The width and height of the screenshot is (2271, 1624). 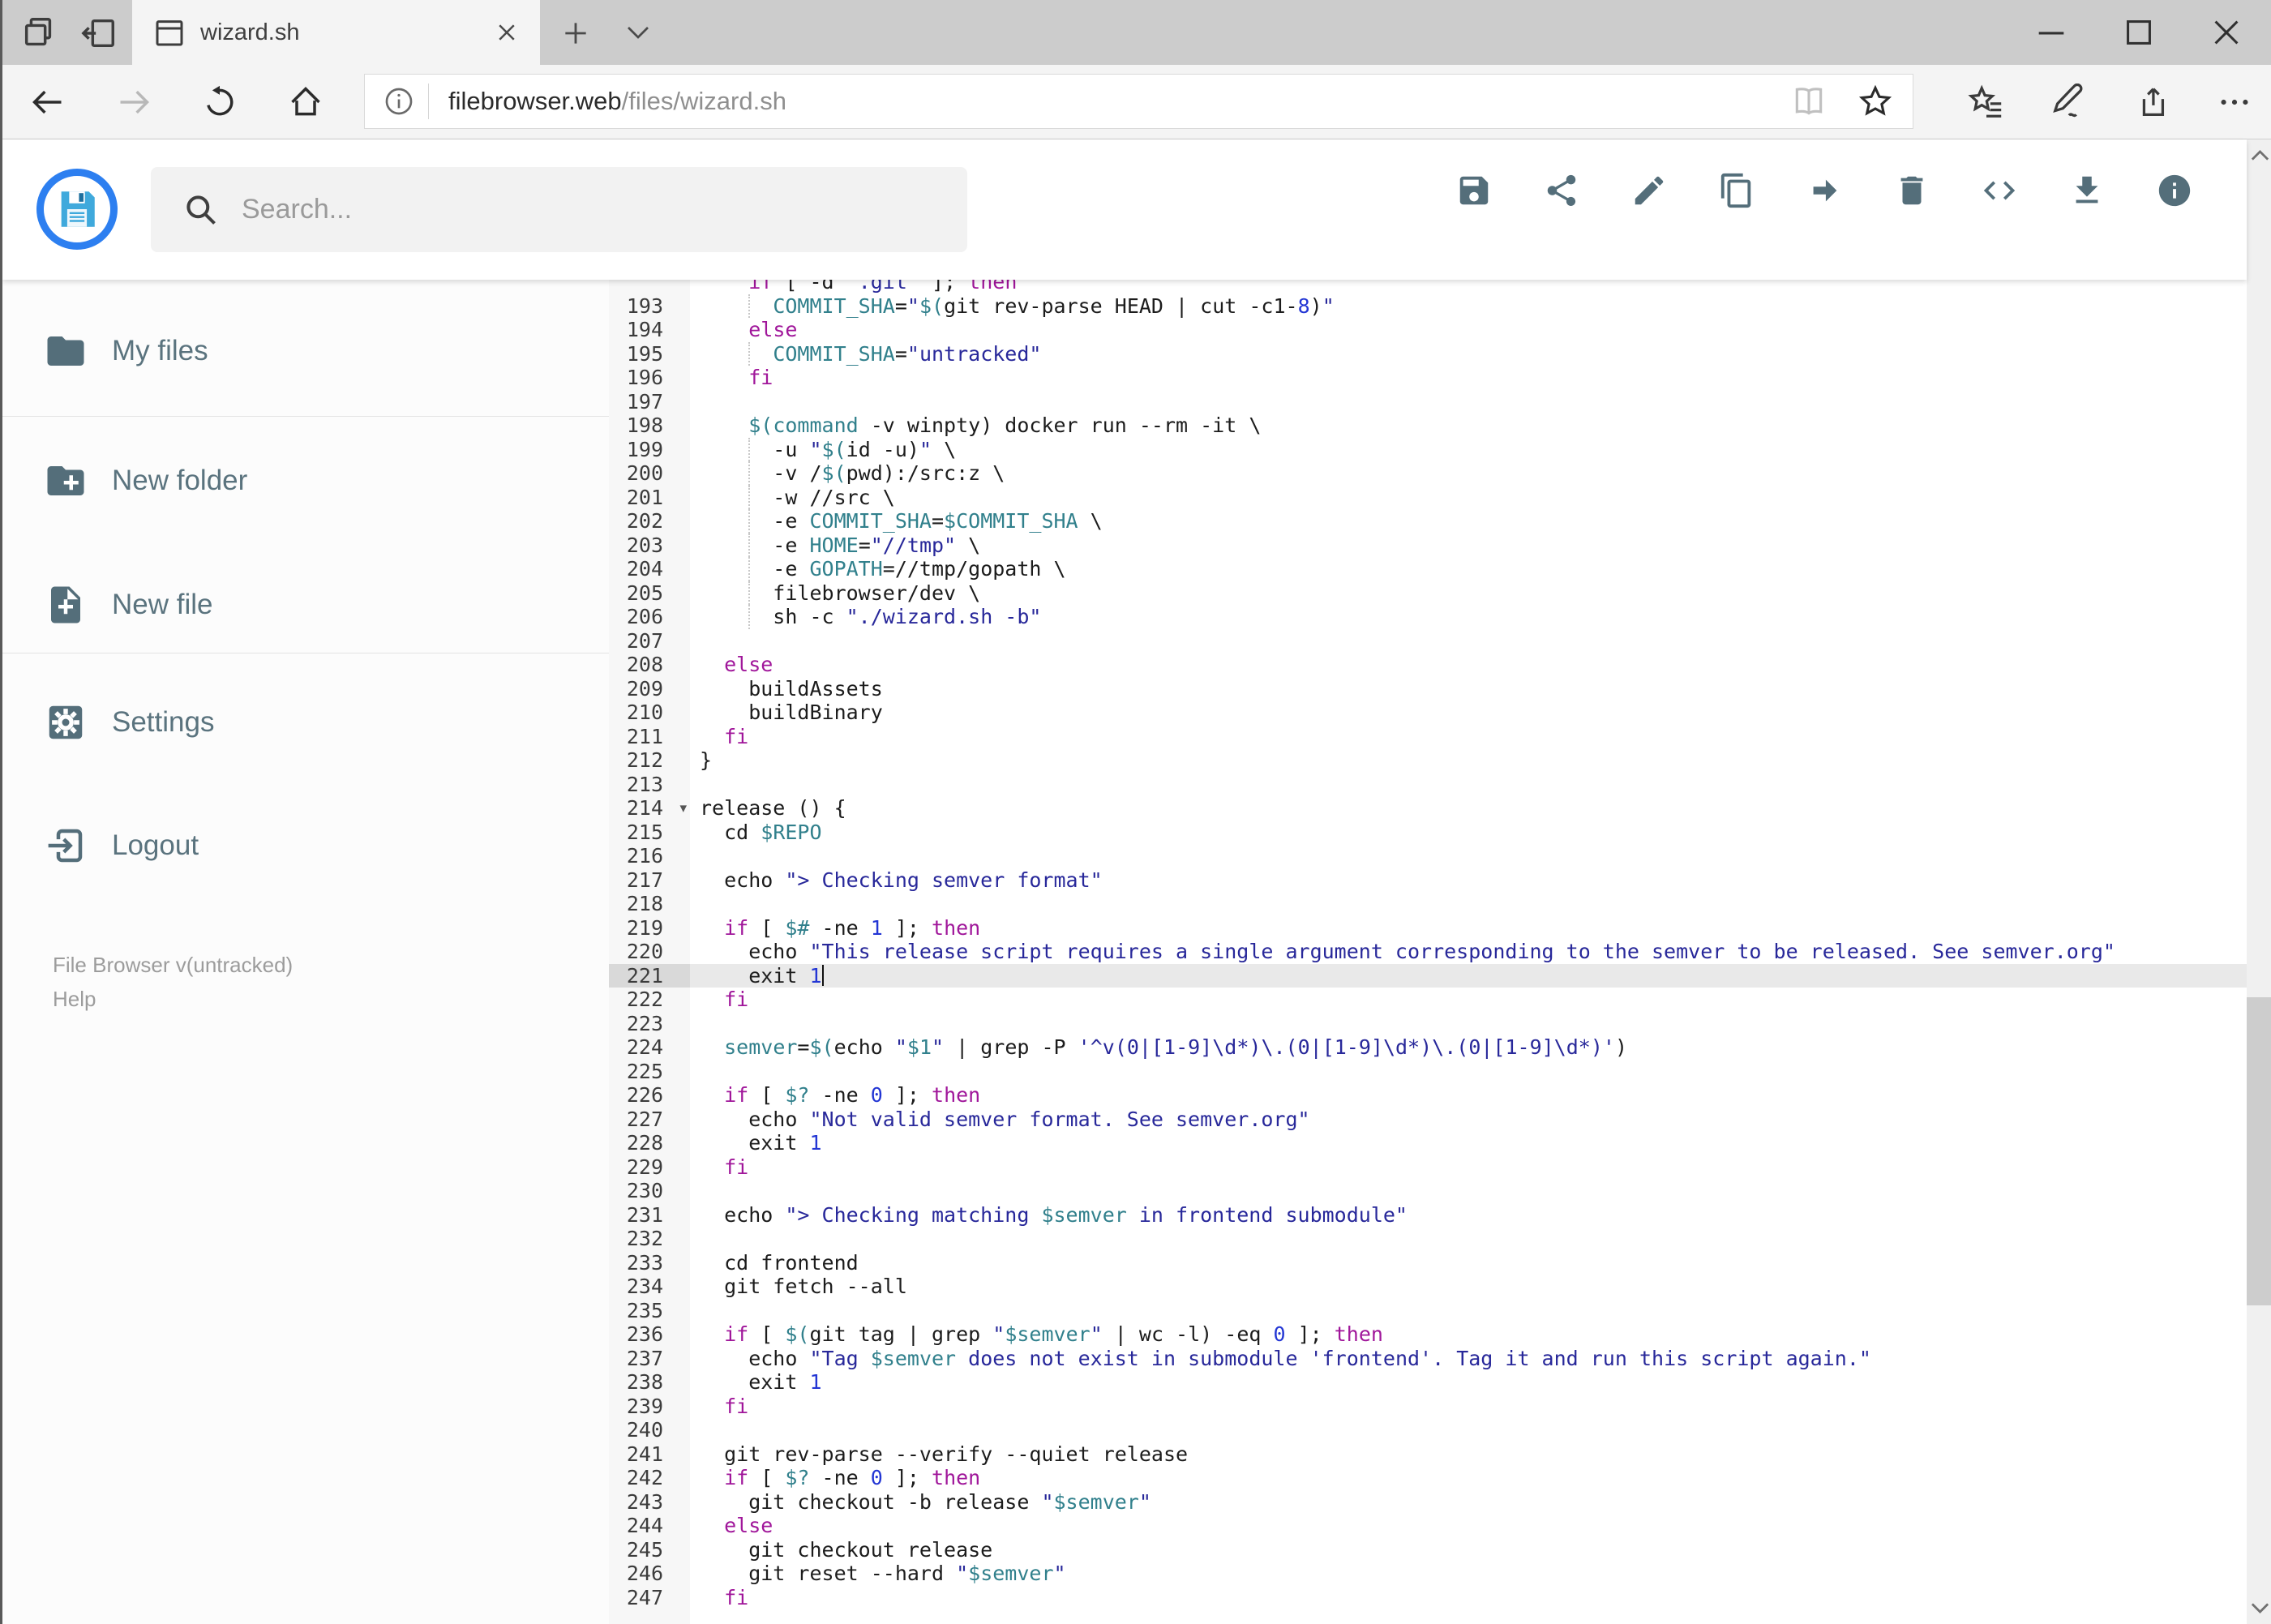 I want to click on code-line: 217 echo "> Checking semver format", so click(x=1428, y=880).